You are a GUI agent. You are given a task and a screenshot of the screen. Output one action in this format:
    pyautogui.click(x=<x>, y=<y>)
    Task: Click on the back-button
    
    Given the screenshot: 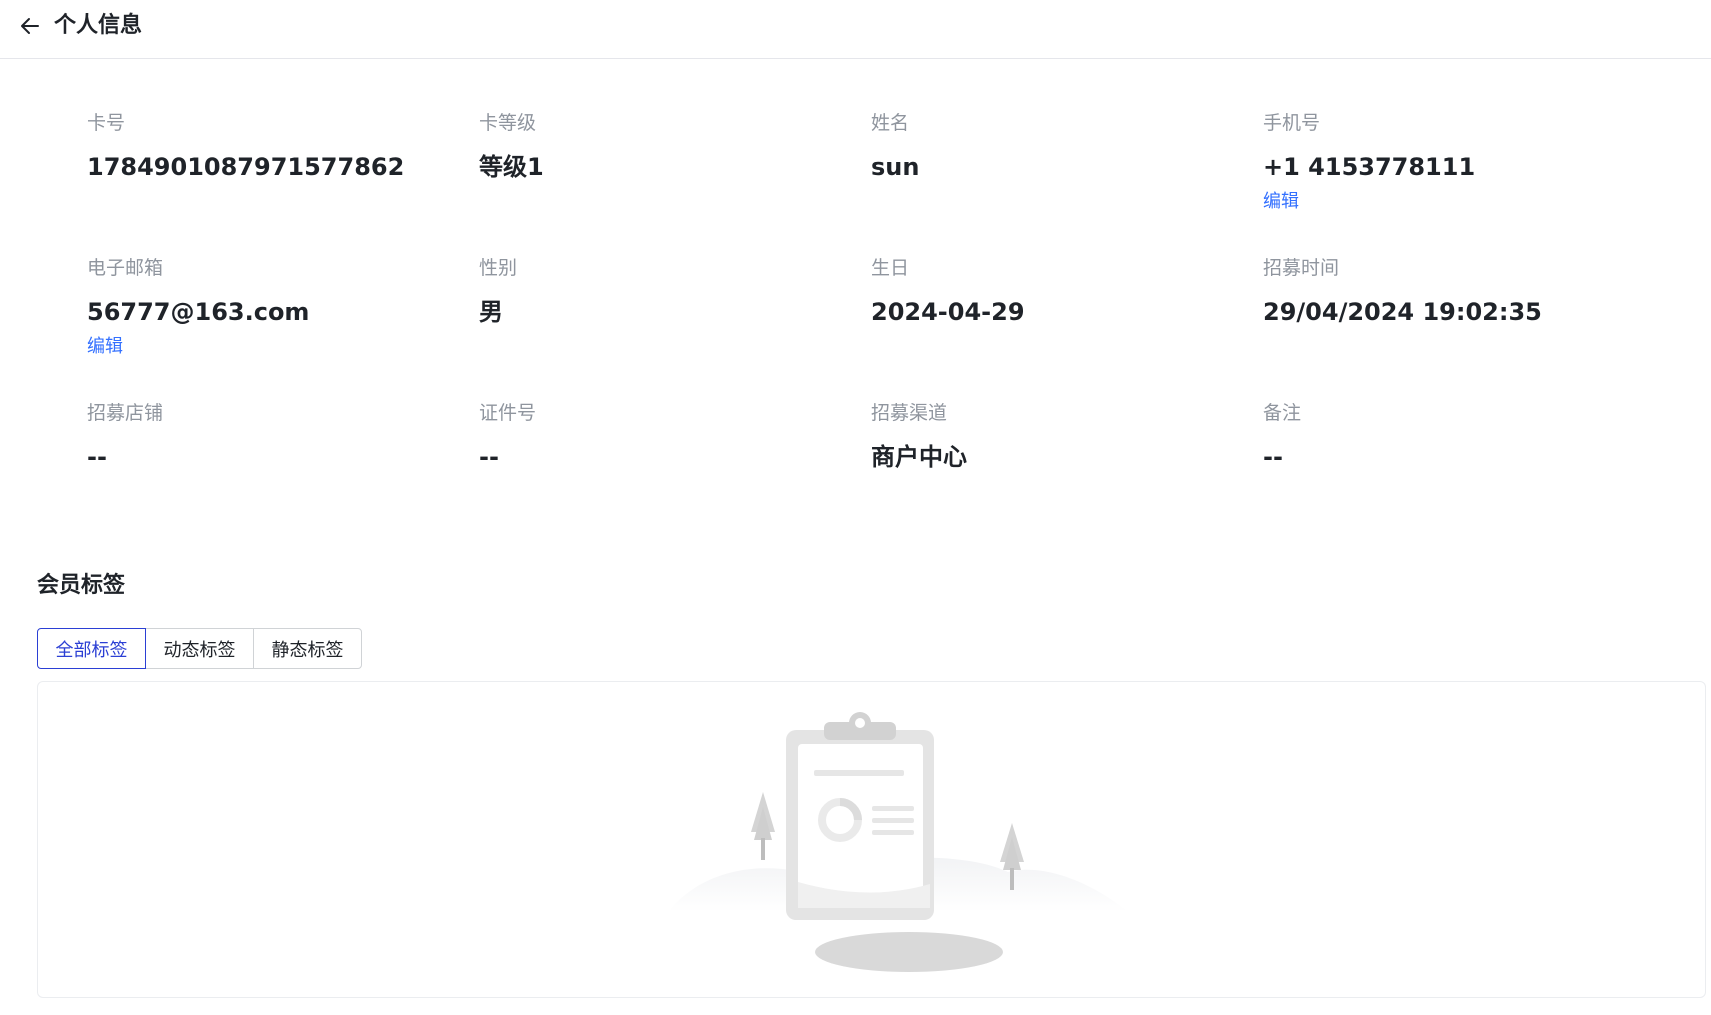 What is the action you would take?
    pyautogui.click(x=30, y=26)
    